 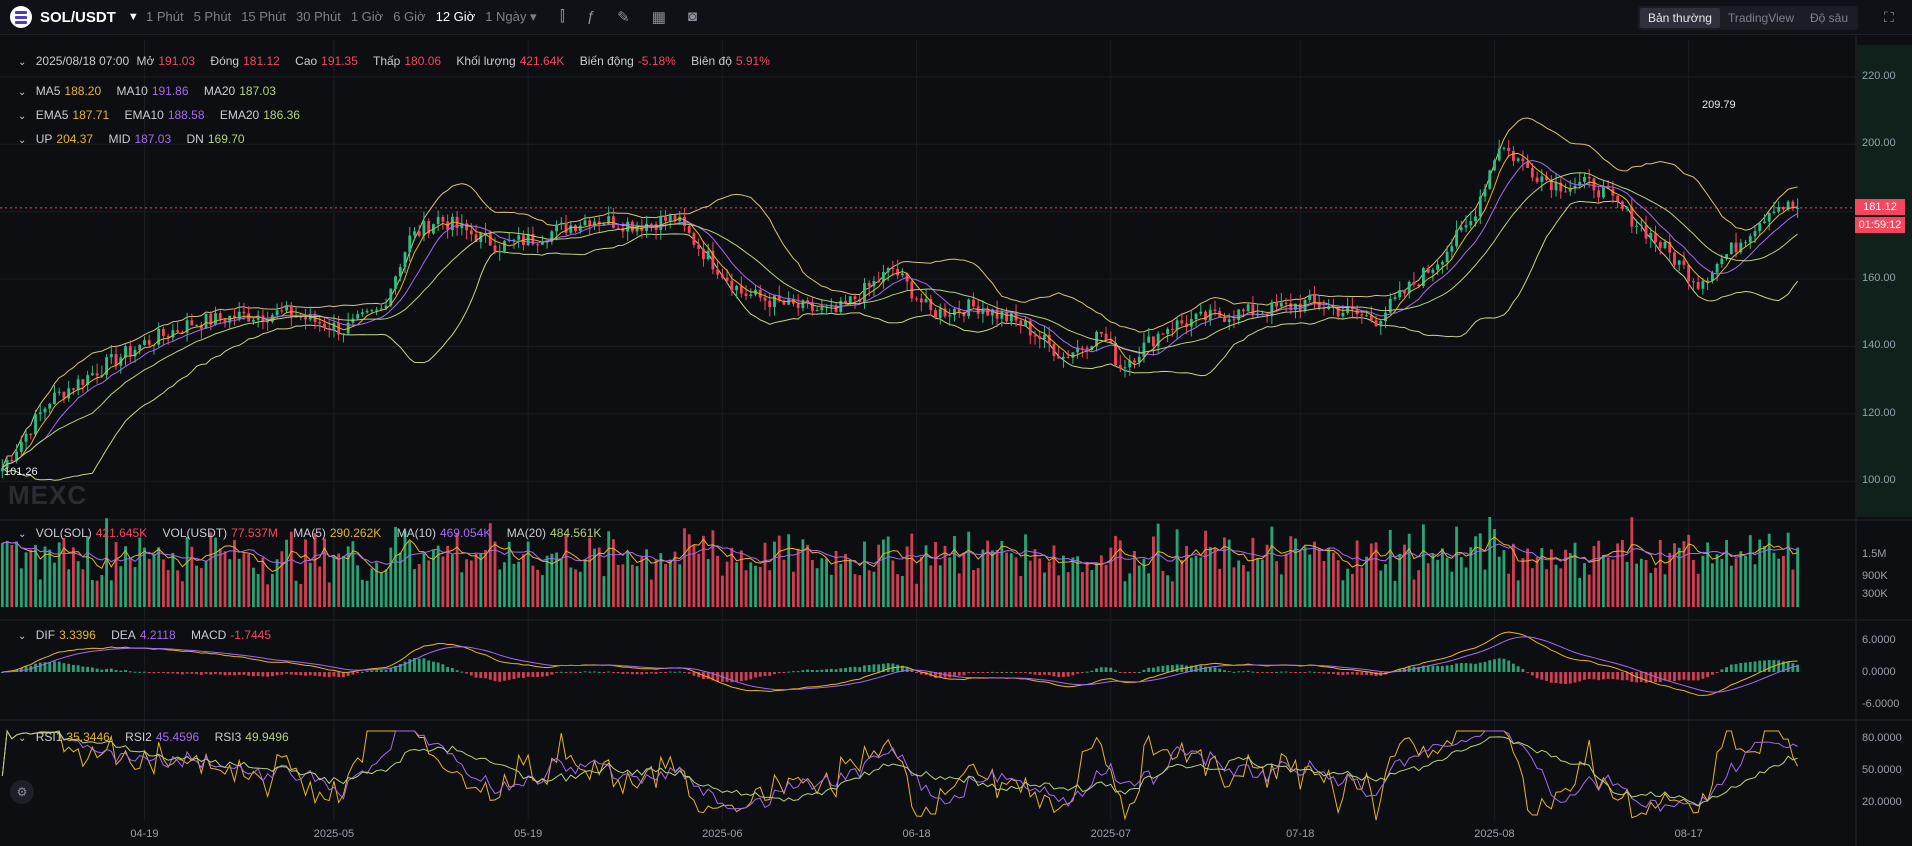 What do you see at coordinates (1680, 18) in the screenshot?
I see `view-tab: Bản thường` at bounding box center [1680, 18].